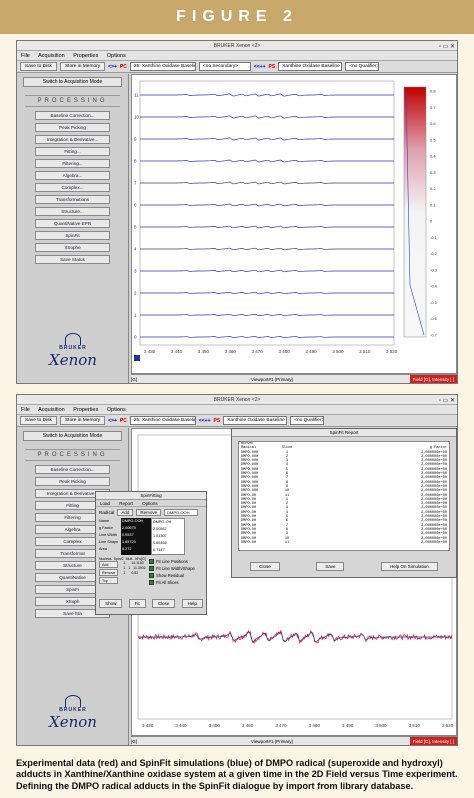 The height and width of the screenshot is (798, 474). I want to click on sidebar-tool-button: SpinFit, so click(72, 235).